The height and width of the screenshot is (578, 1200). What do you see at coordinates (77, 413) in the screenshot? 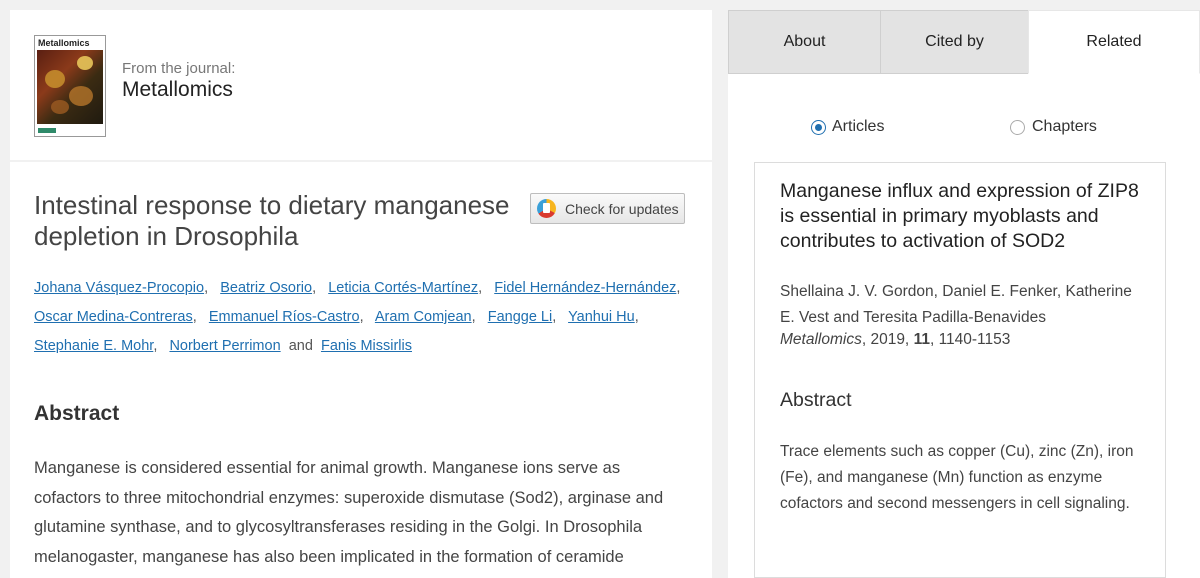
I see `abstract-heading: Abstract` at bounding box center [77, 413].